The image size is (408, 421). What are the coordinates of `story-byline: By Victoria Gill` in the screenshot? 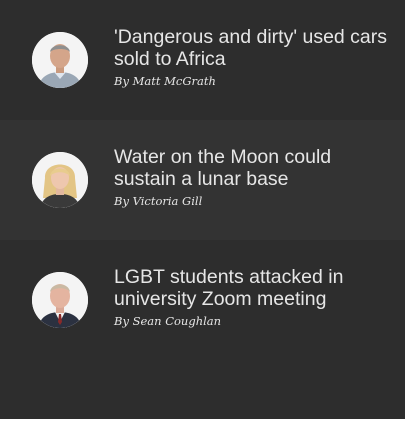 It's located at (158, 201).